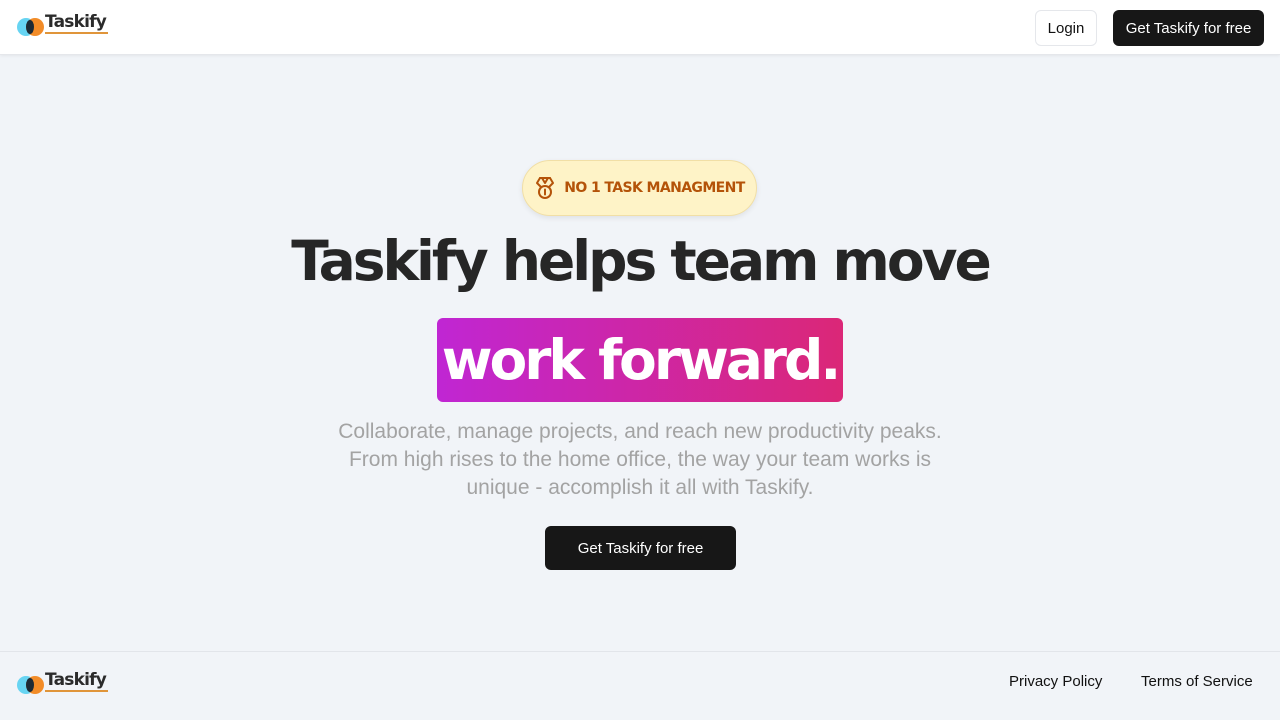 This screenshot has height=720, width=1280. What do you see at coordinates (640, 548) in the screenshot?
I see `get-taskify-hero-button: Get Taskify for free` at bounding box center [640, 548].